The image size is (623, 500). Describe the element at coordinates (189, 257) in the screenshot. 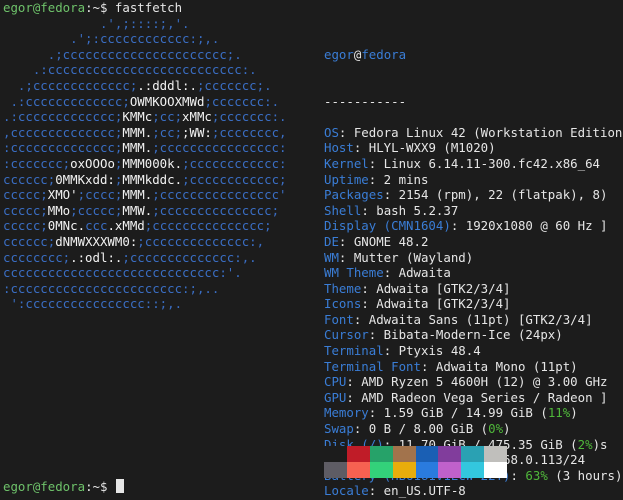

I see `logo-glyph-blue: ;cccccccccccccc:,.` at that location.